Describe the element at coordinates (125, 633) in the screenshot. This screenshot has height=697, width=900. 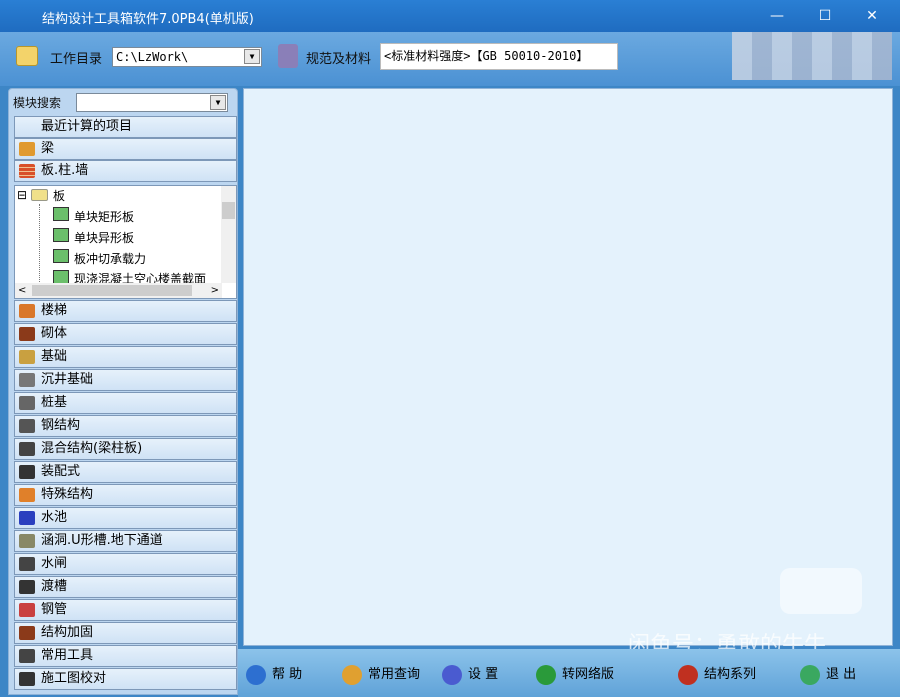
I see `sidebar-item: 结构加固` at that location.